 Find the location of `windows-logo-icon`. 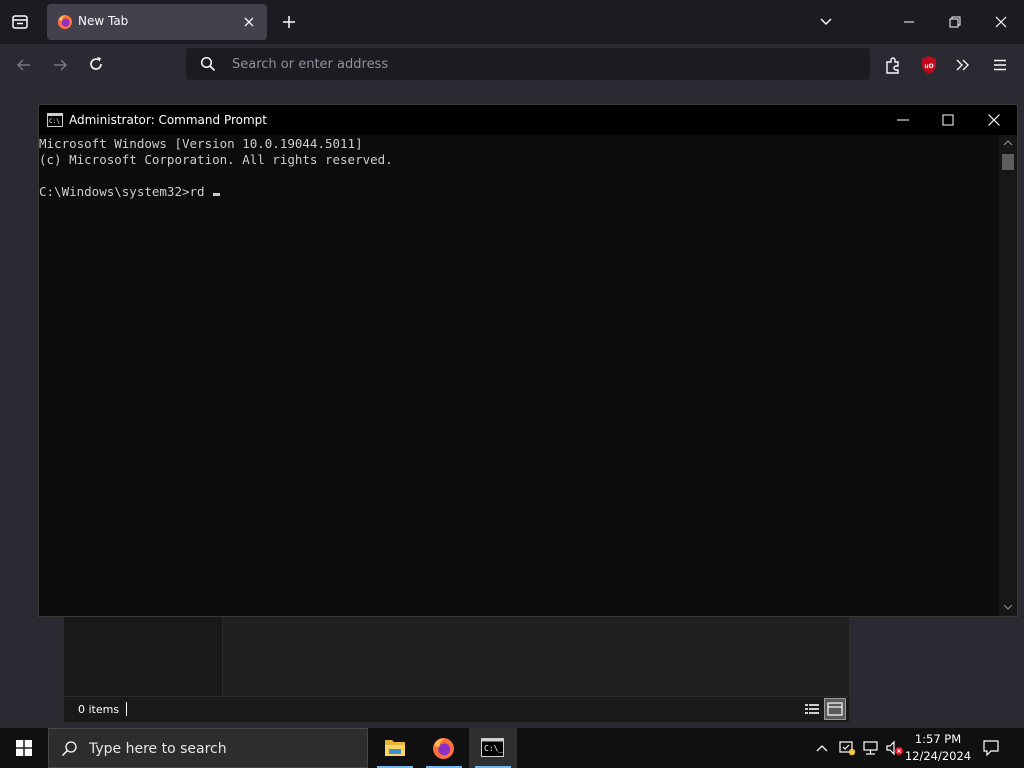

windows-logo-icon is located at coordinates (24, 748).